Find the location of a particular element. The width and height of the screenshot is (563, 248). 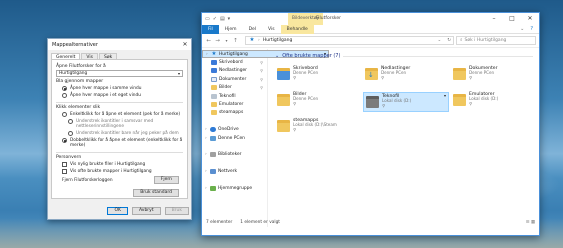

recent-locations-icon: ▾ is located at coordinates (226, 40).